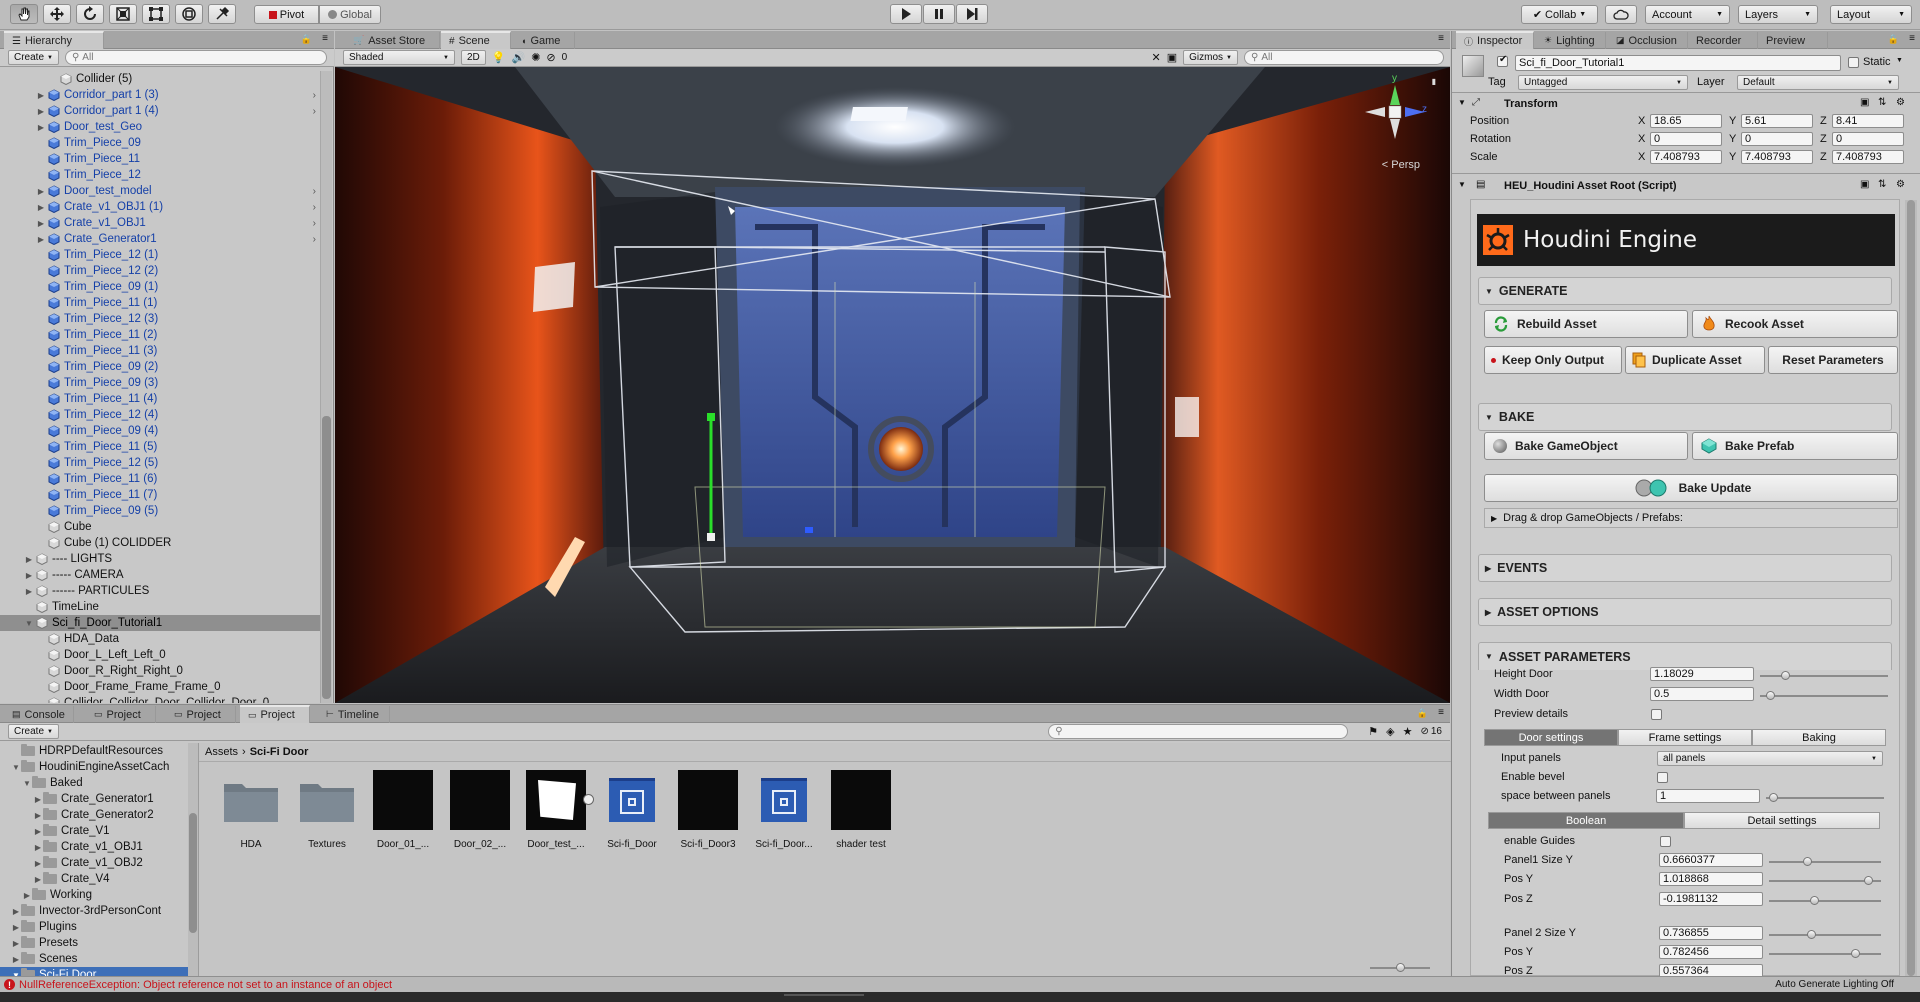  I want to click on hierarchy-row: Trim_Piece_12 (3), so click(160, 319).